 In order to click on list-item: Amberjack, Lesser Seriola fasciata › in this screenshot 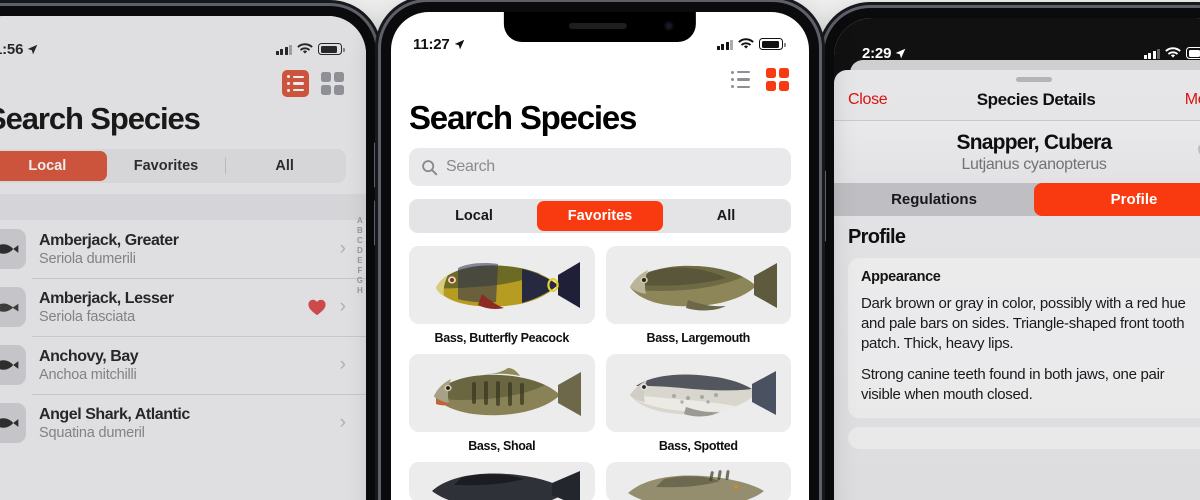, I will do `click(183, 307)`.